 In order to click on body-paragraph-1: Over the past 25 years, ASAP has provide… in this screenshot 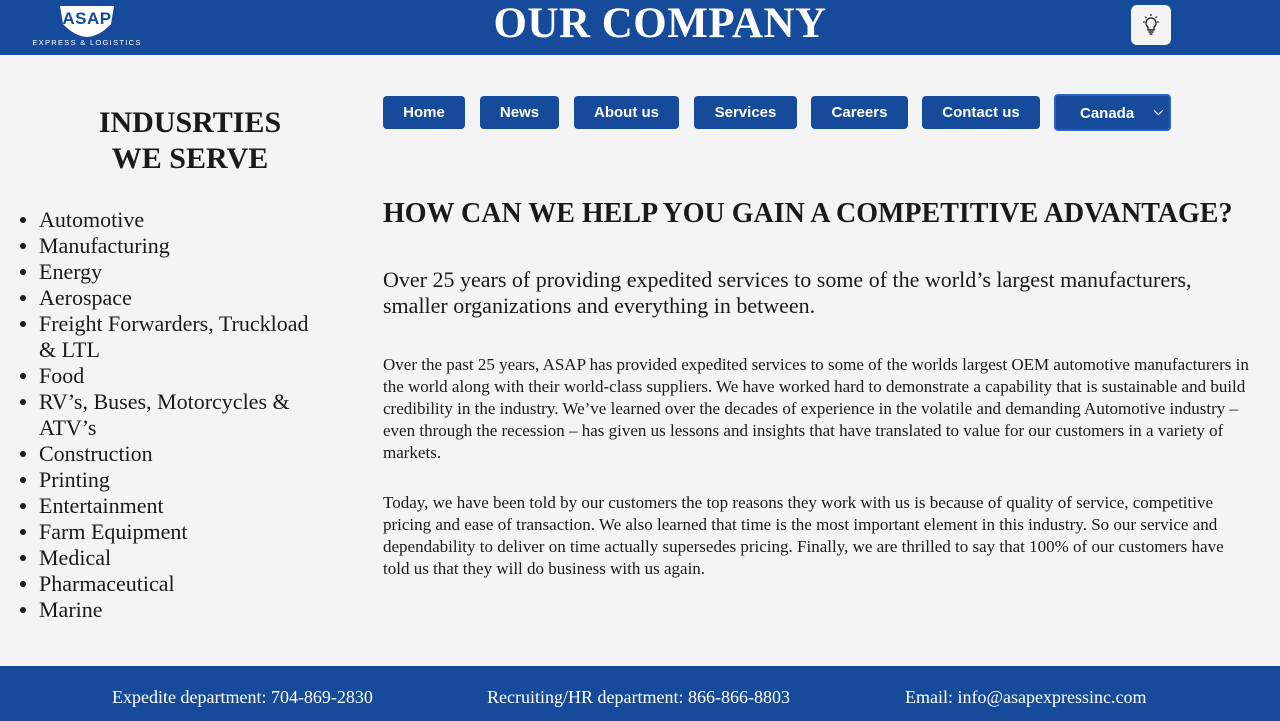, I will do `click(816, 408)`.